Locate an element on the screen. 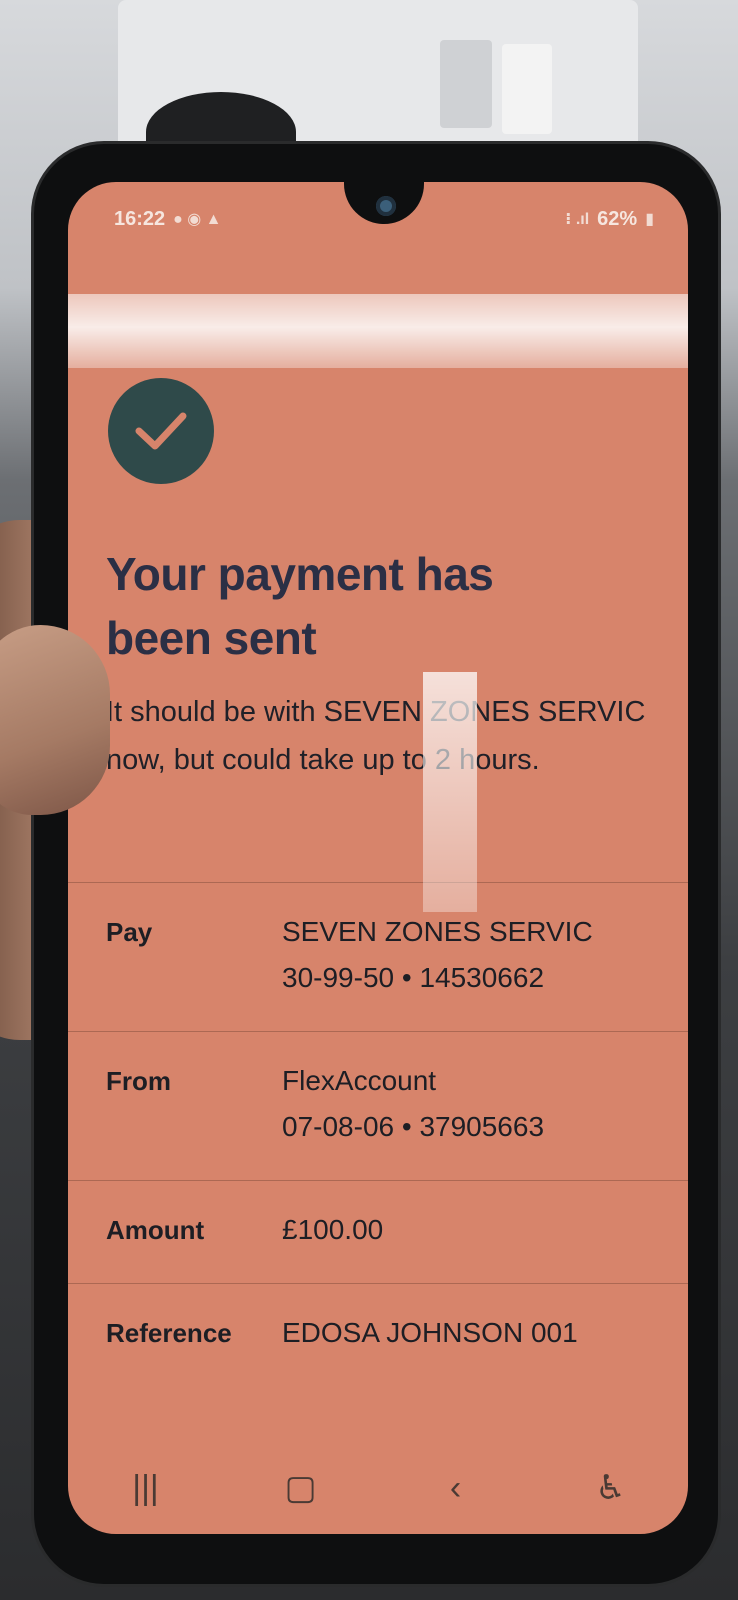  detail-label: Reference is located at coordinates (169, 1333).